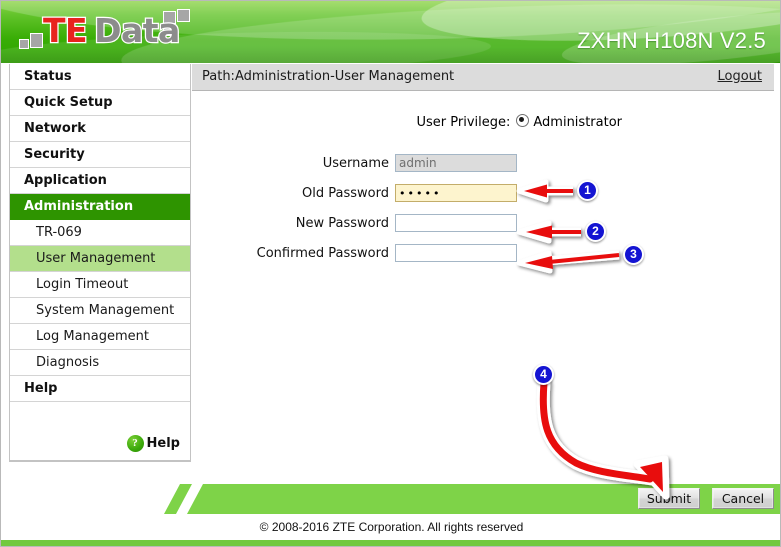 The image size is (781, 547). Describe the element at coordinates (100, 233) in the screenshot. I see `sidebar-item-tr-069: TR-069` at that location.